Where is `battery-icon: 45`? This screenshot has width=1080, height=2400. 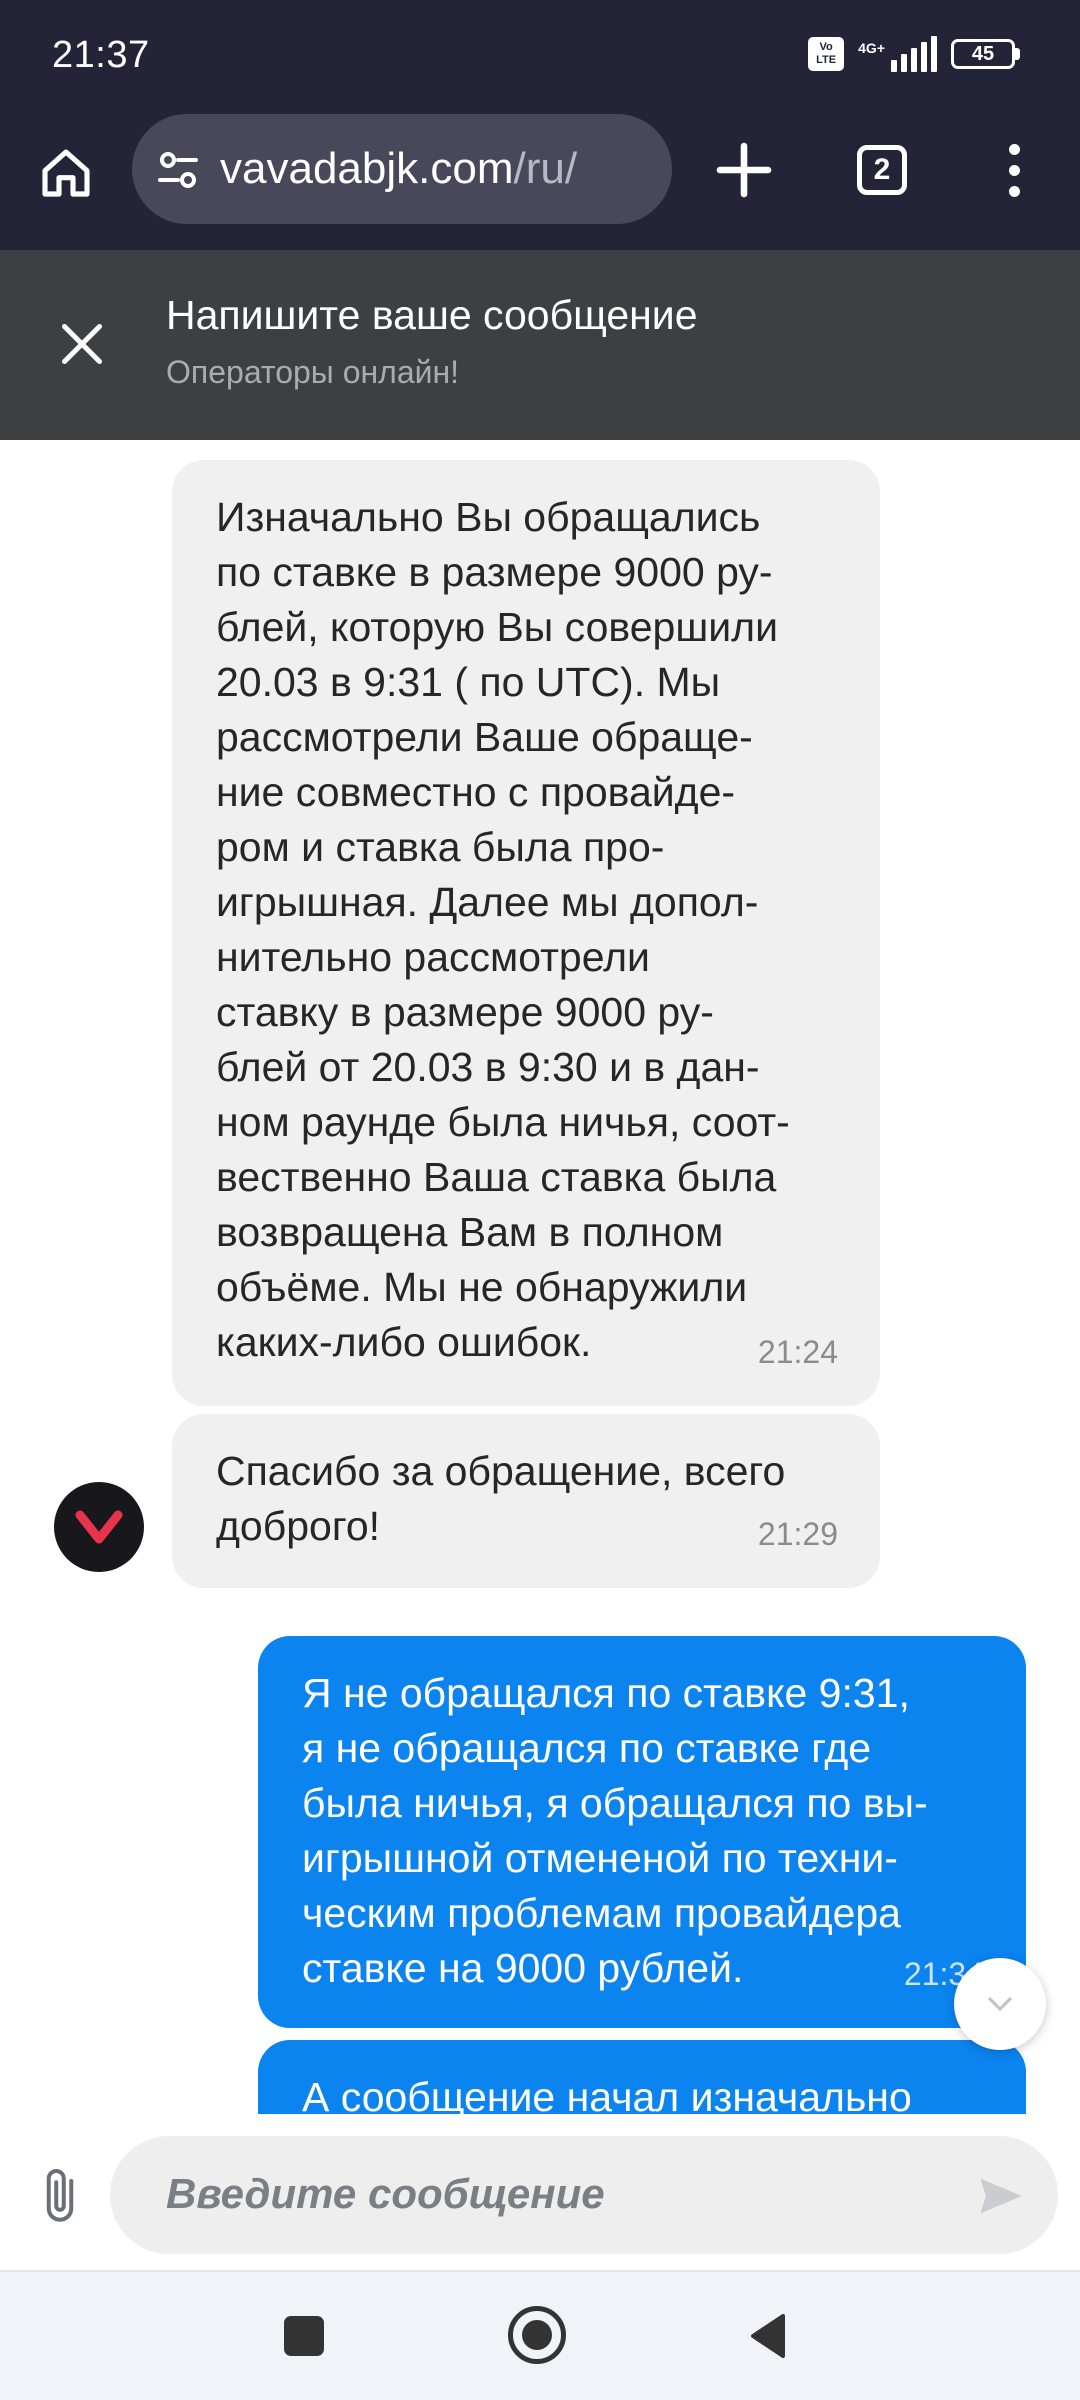 battery-icon: 45 is located at coordinates (985, 54).